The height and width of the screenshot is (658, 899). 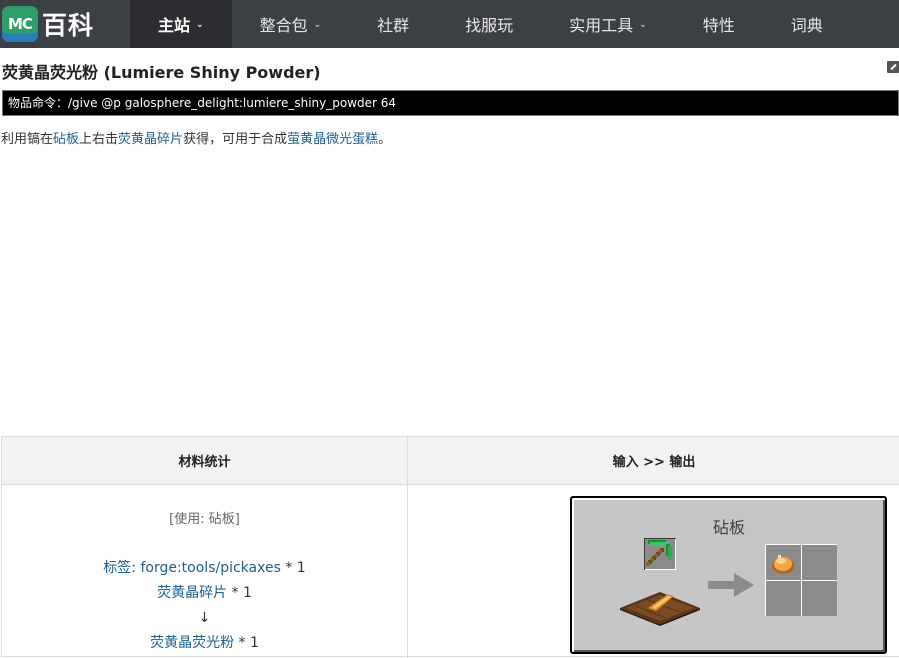 I want to click on logo-mc-badge: MC, so click(x=20, y=24).